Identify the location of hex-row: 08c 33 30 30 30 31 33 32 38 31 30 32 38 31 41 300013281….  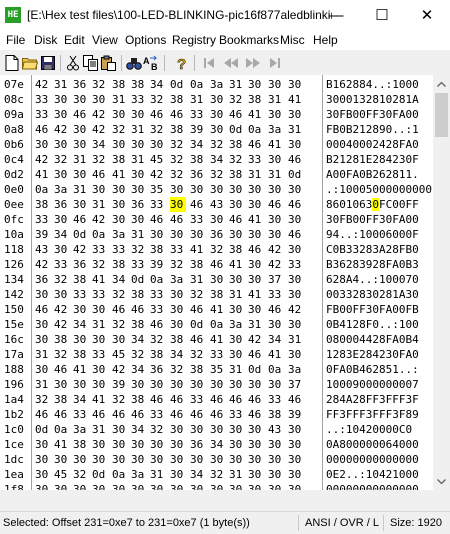
(216, 99).